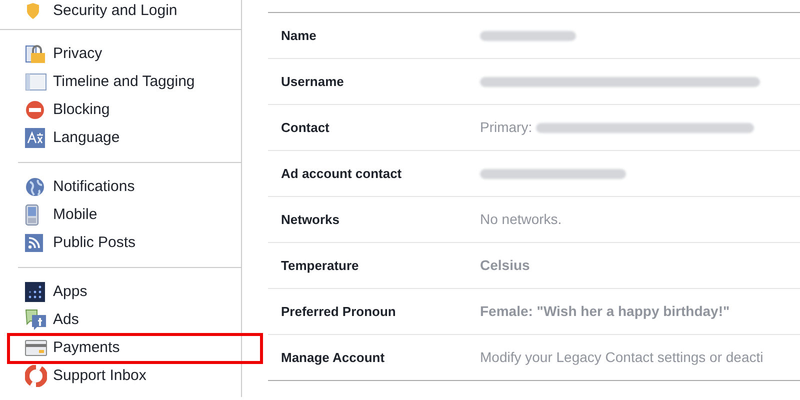  I want to click on padlock-icon, so click(36, 54).